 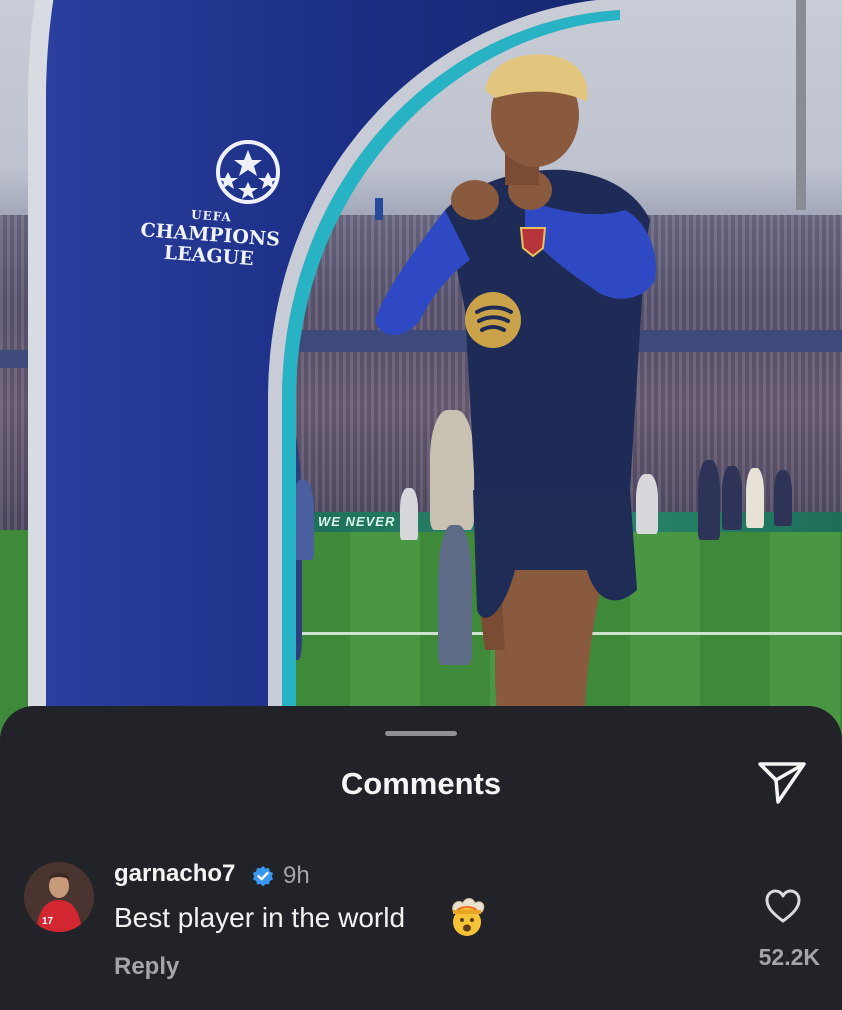 What do you see at coordinates (263, 876) in the screenshot?
I see `verified-badge-icon` at bounding box center [263, 876].